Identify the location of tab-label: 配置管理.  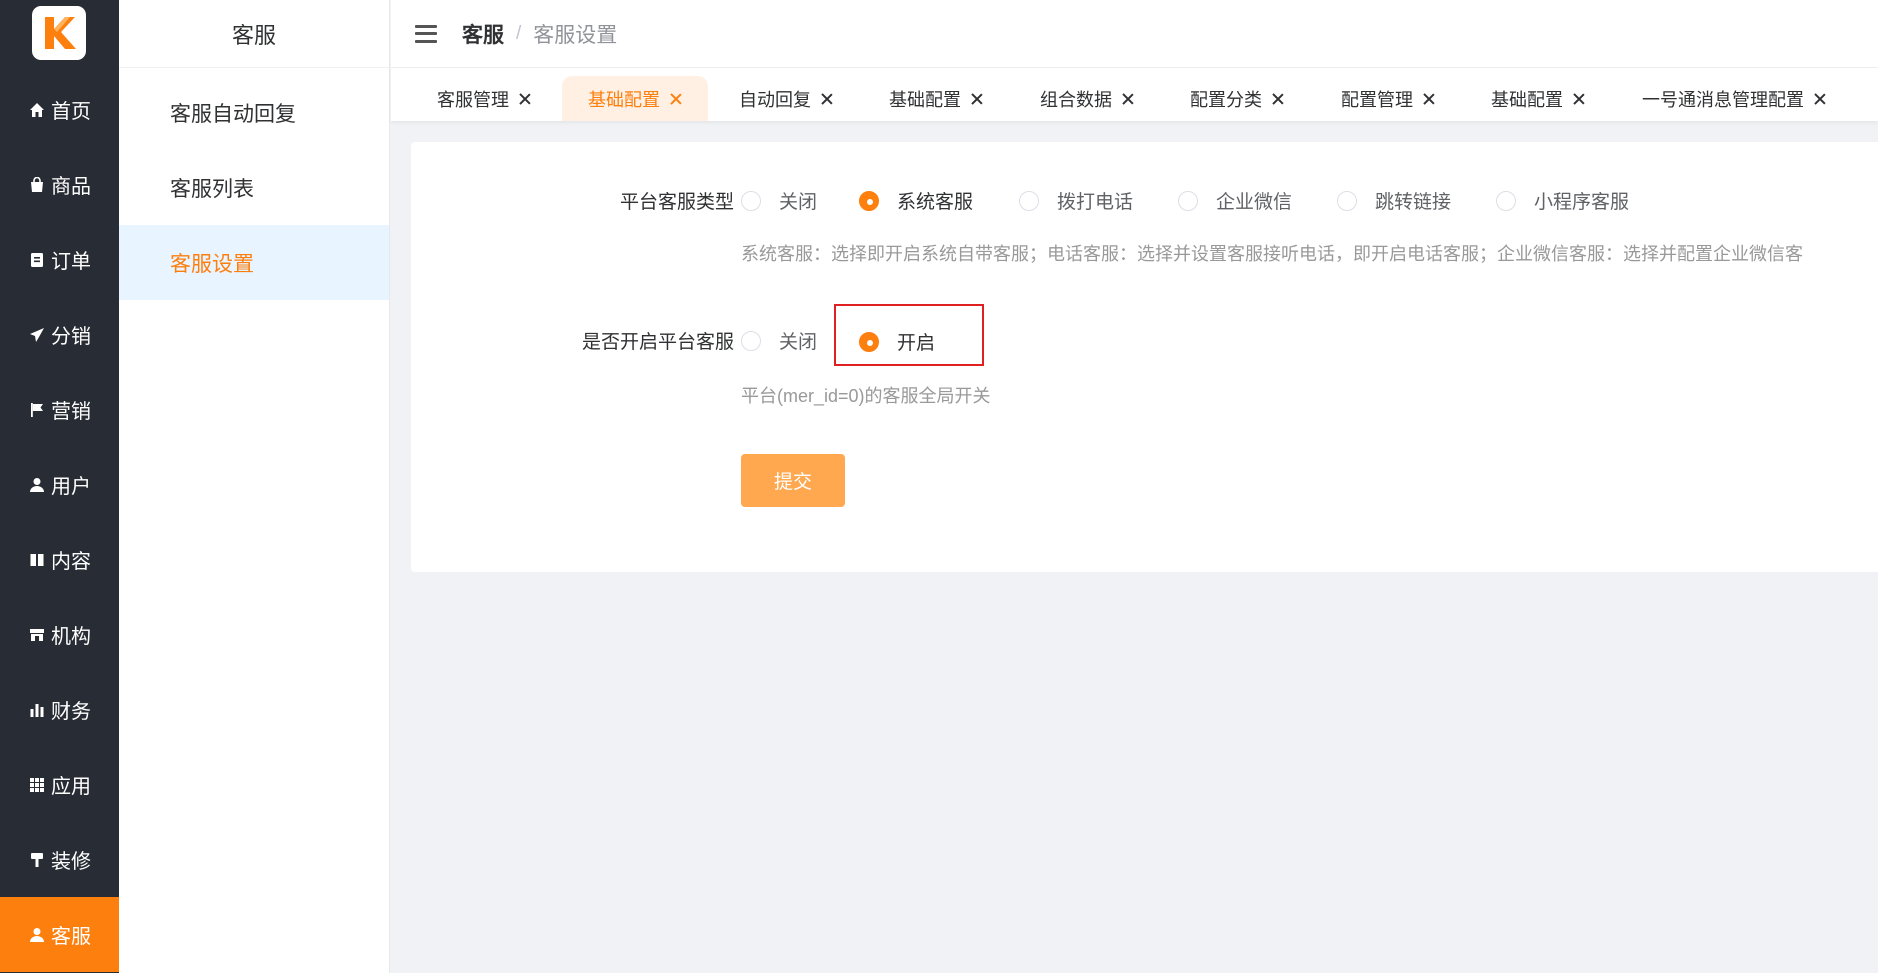
(1377, 99).